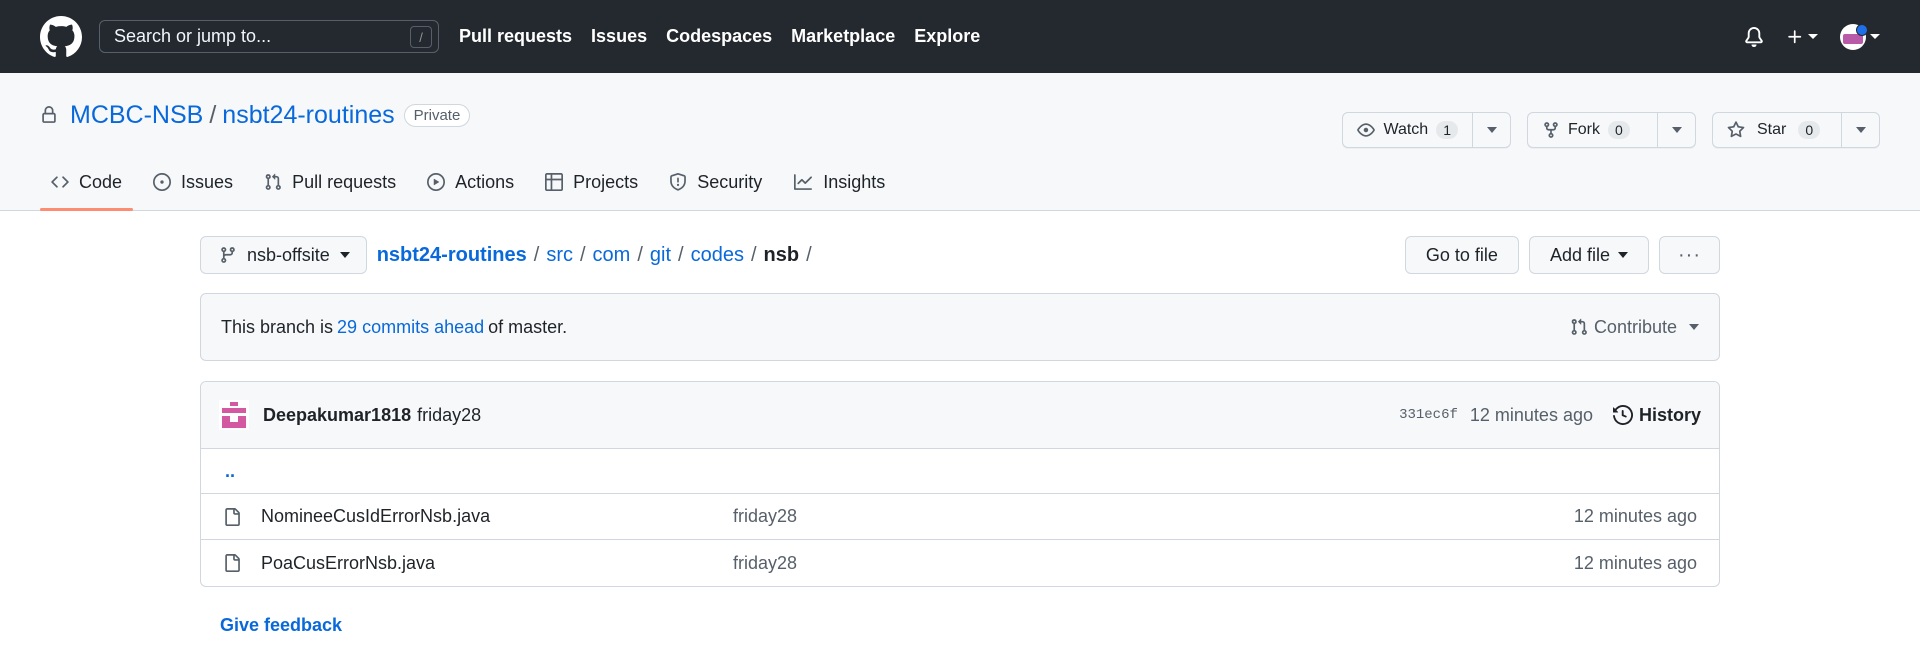 The height and width of the screenshot is (649, 1920). Describe the element at coordinates (1635, 562) in the screenshot. I see `file-age: 12 minutes ago` at that location.